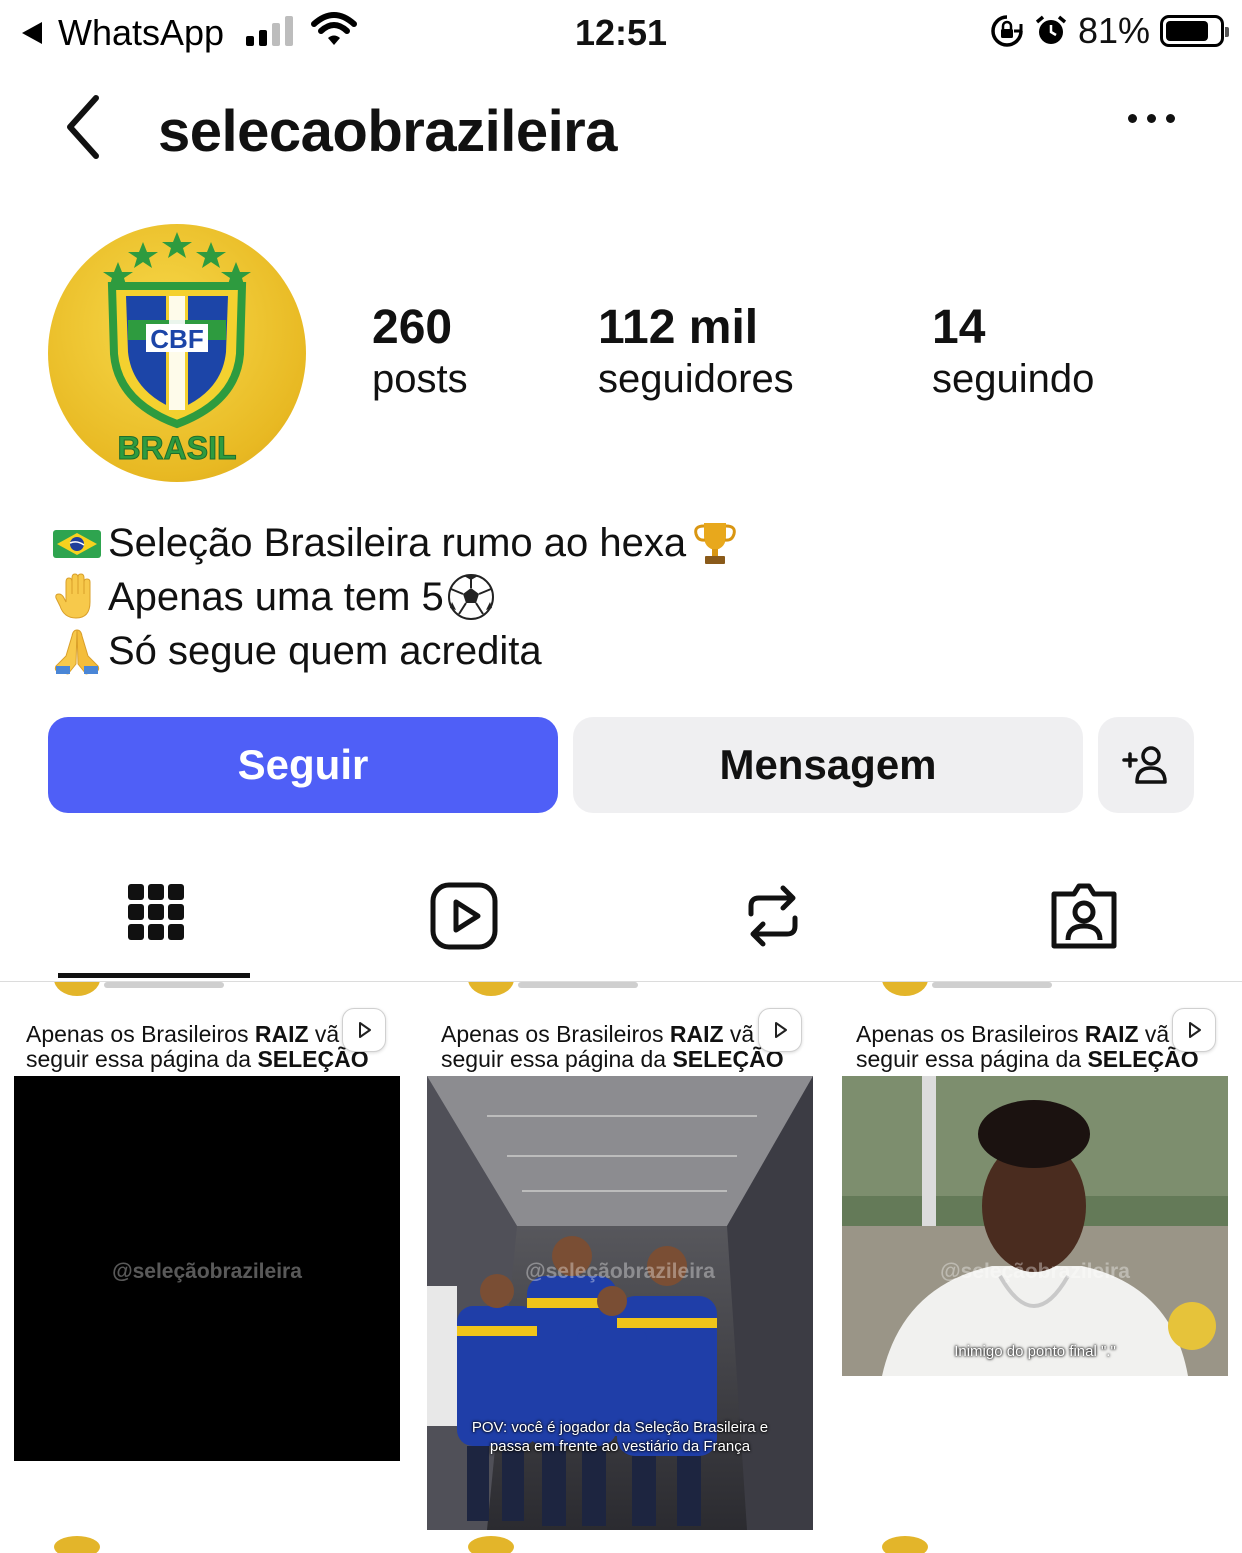 Image resolution: width=1242 pixels, height=1553 pixels. I want to click on post-overlay-text: Inimigo do ponto final ".", so click(1035, 1351).